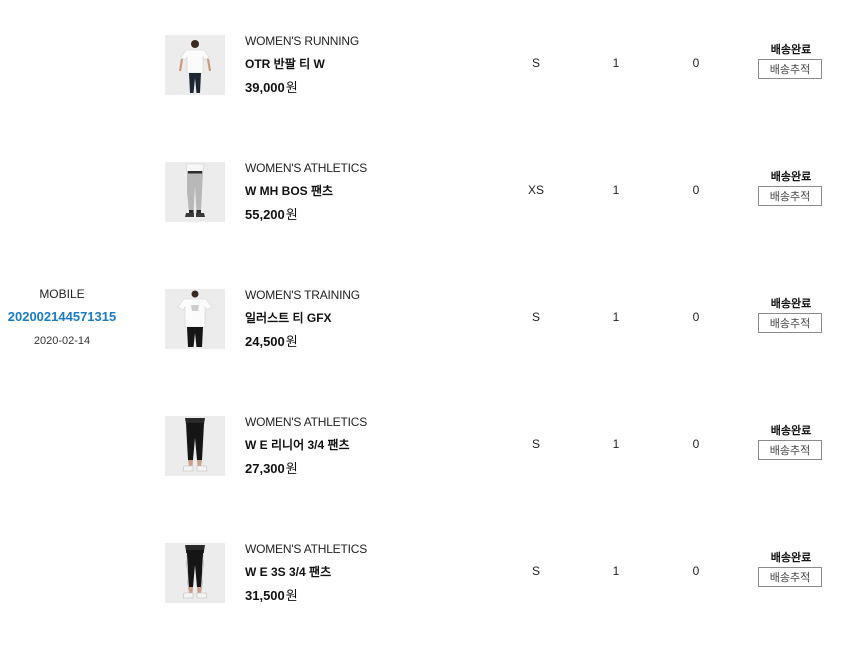 The width and height of the screenshot is (848, 665). Describe the element at coordinates (62, 294) in the screenshot. I see `order-channel: MOBILE` at that location.